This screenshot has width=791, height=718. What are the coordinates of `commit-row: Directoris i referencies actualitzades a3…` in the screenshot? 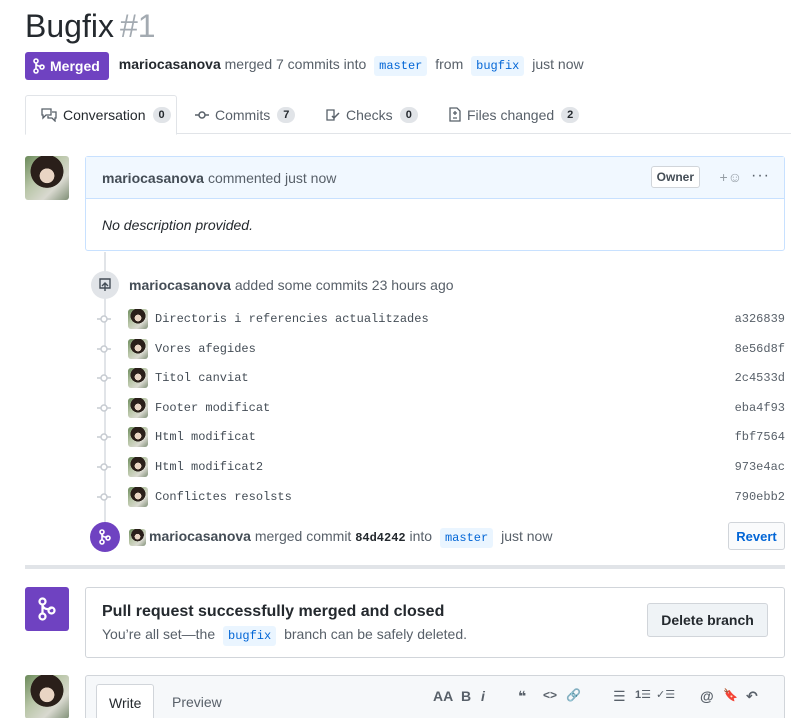 It's located at (441, 319).